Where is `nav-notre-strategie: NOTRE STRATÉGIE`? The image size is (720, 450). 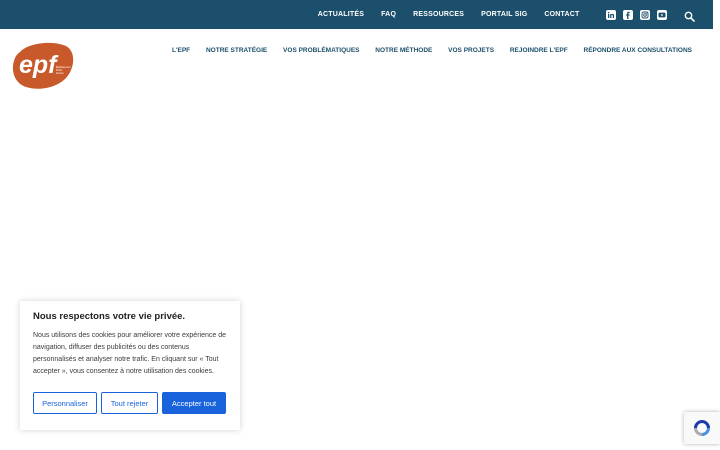
nav-notre-strategie: NOTRE STRATÉGIE is located at coordinates (236, 50).